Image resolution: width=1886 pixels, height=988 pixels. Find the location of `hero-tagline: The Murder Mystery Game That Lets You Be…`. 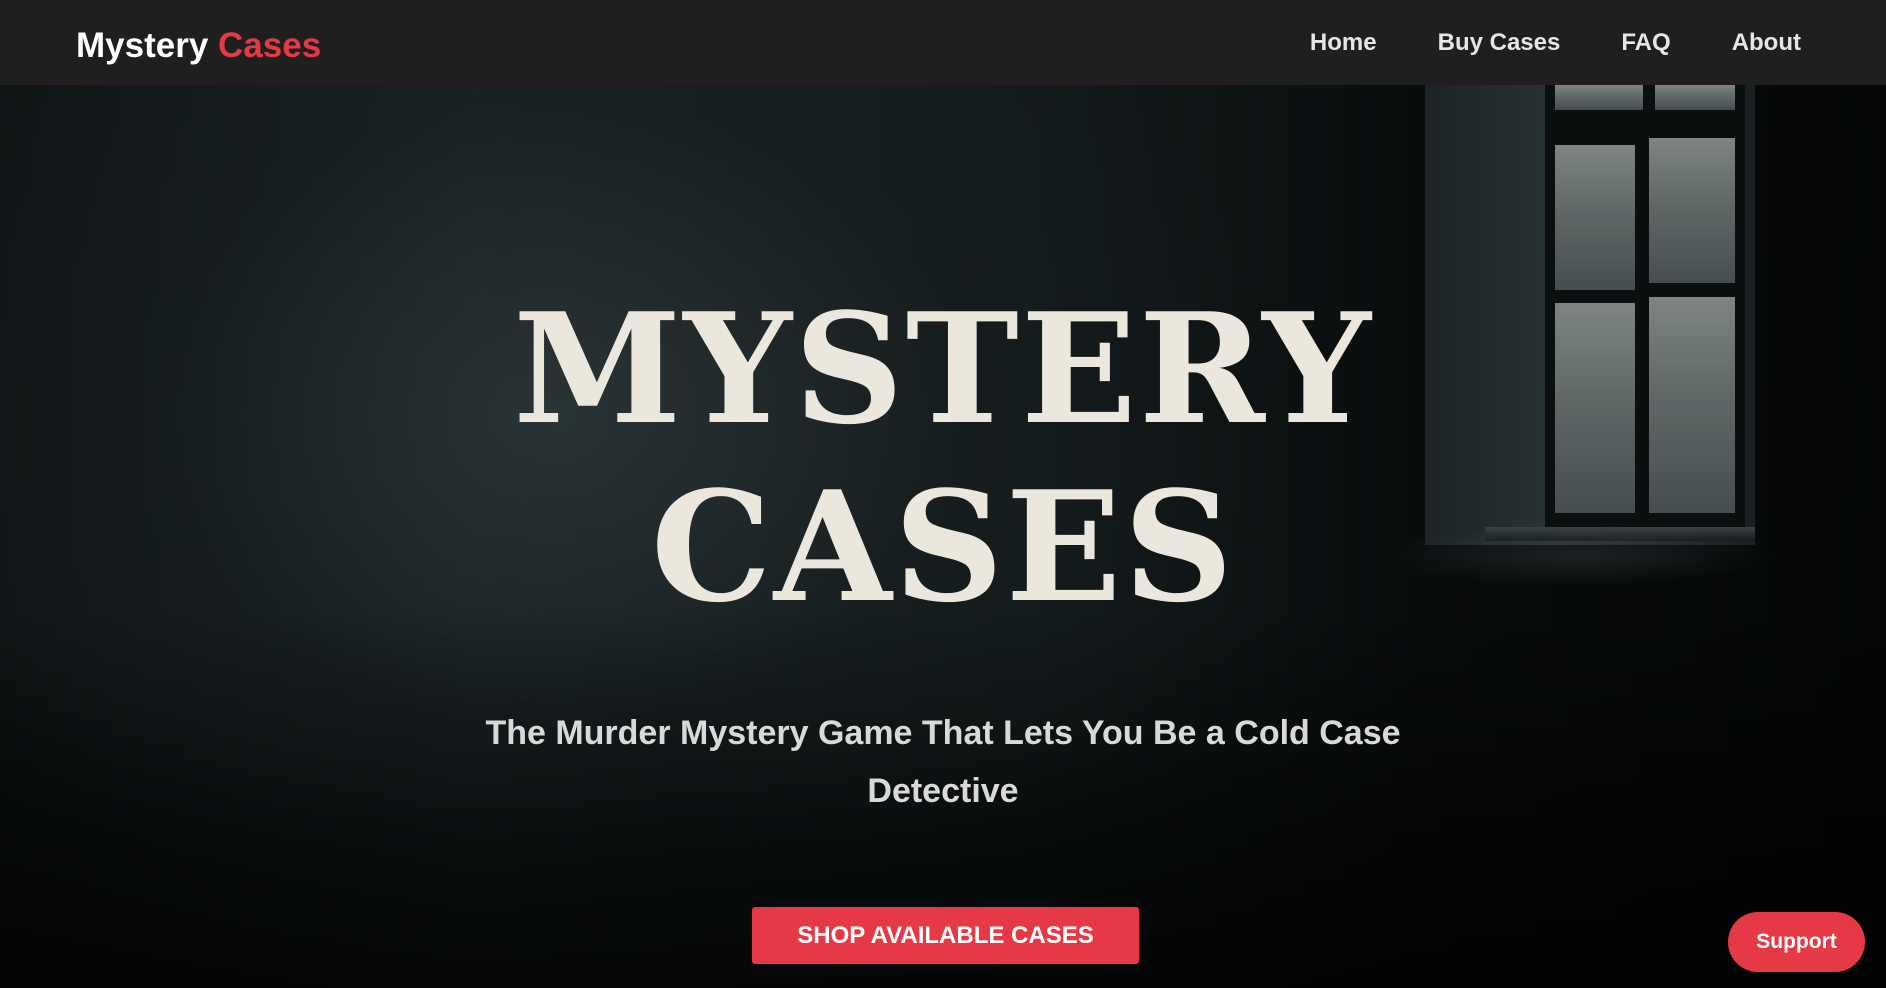

hero-tagline: The Murder Mystery Game That Lets You Be… is located at coordinates (943, 762).